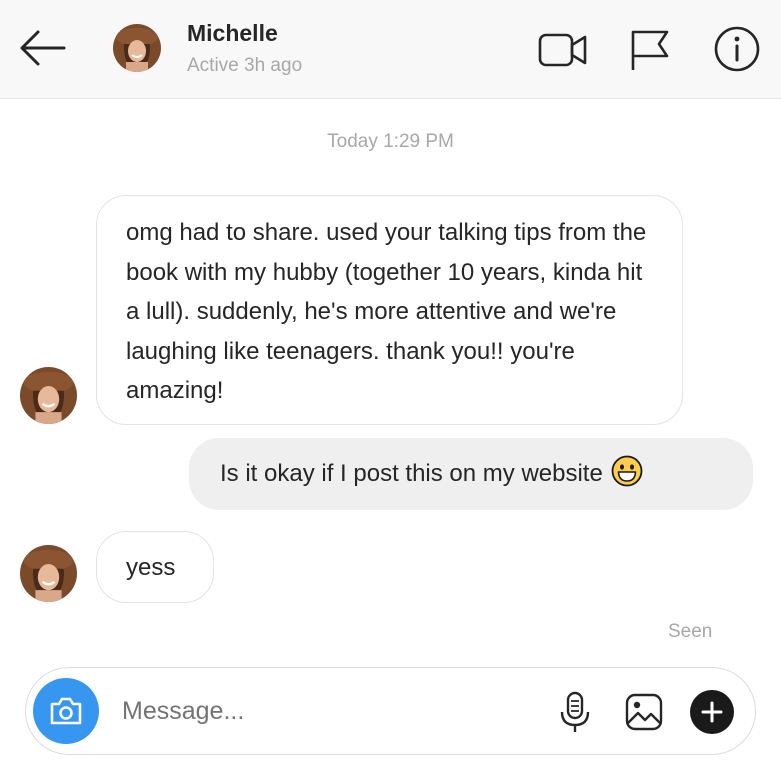 The height and width of the screenshot is (777, 781). I want to click on grinning-face-icon, so click(627, 471).